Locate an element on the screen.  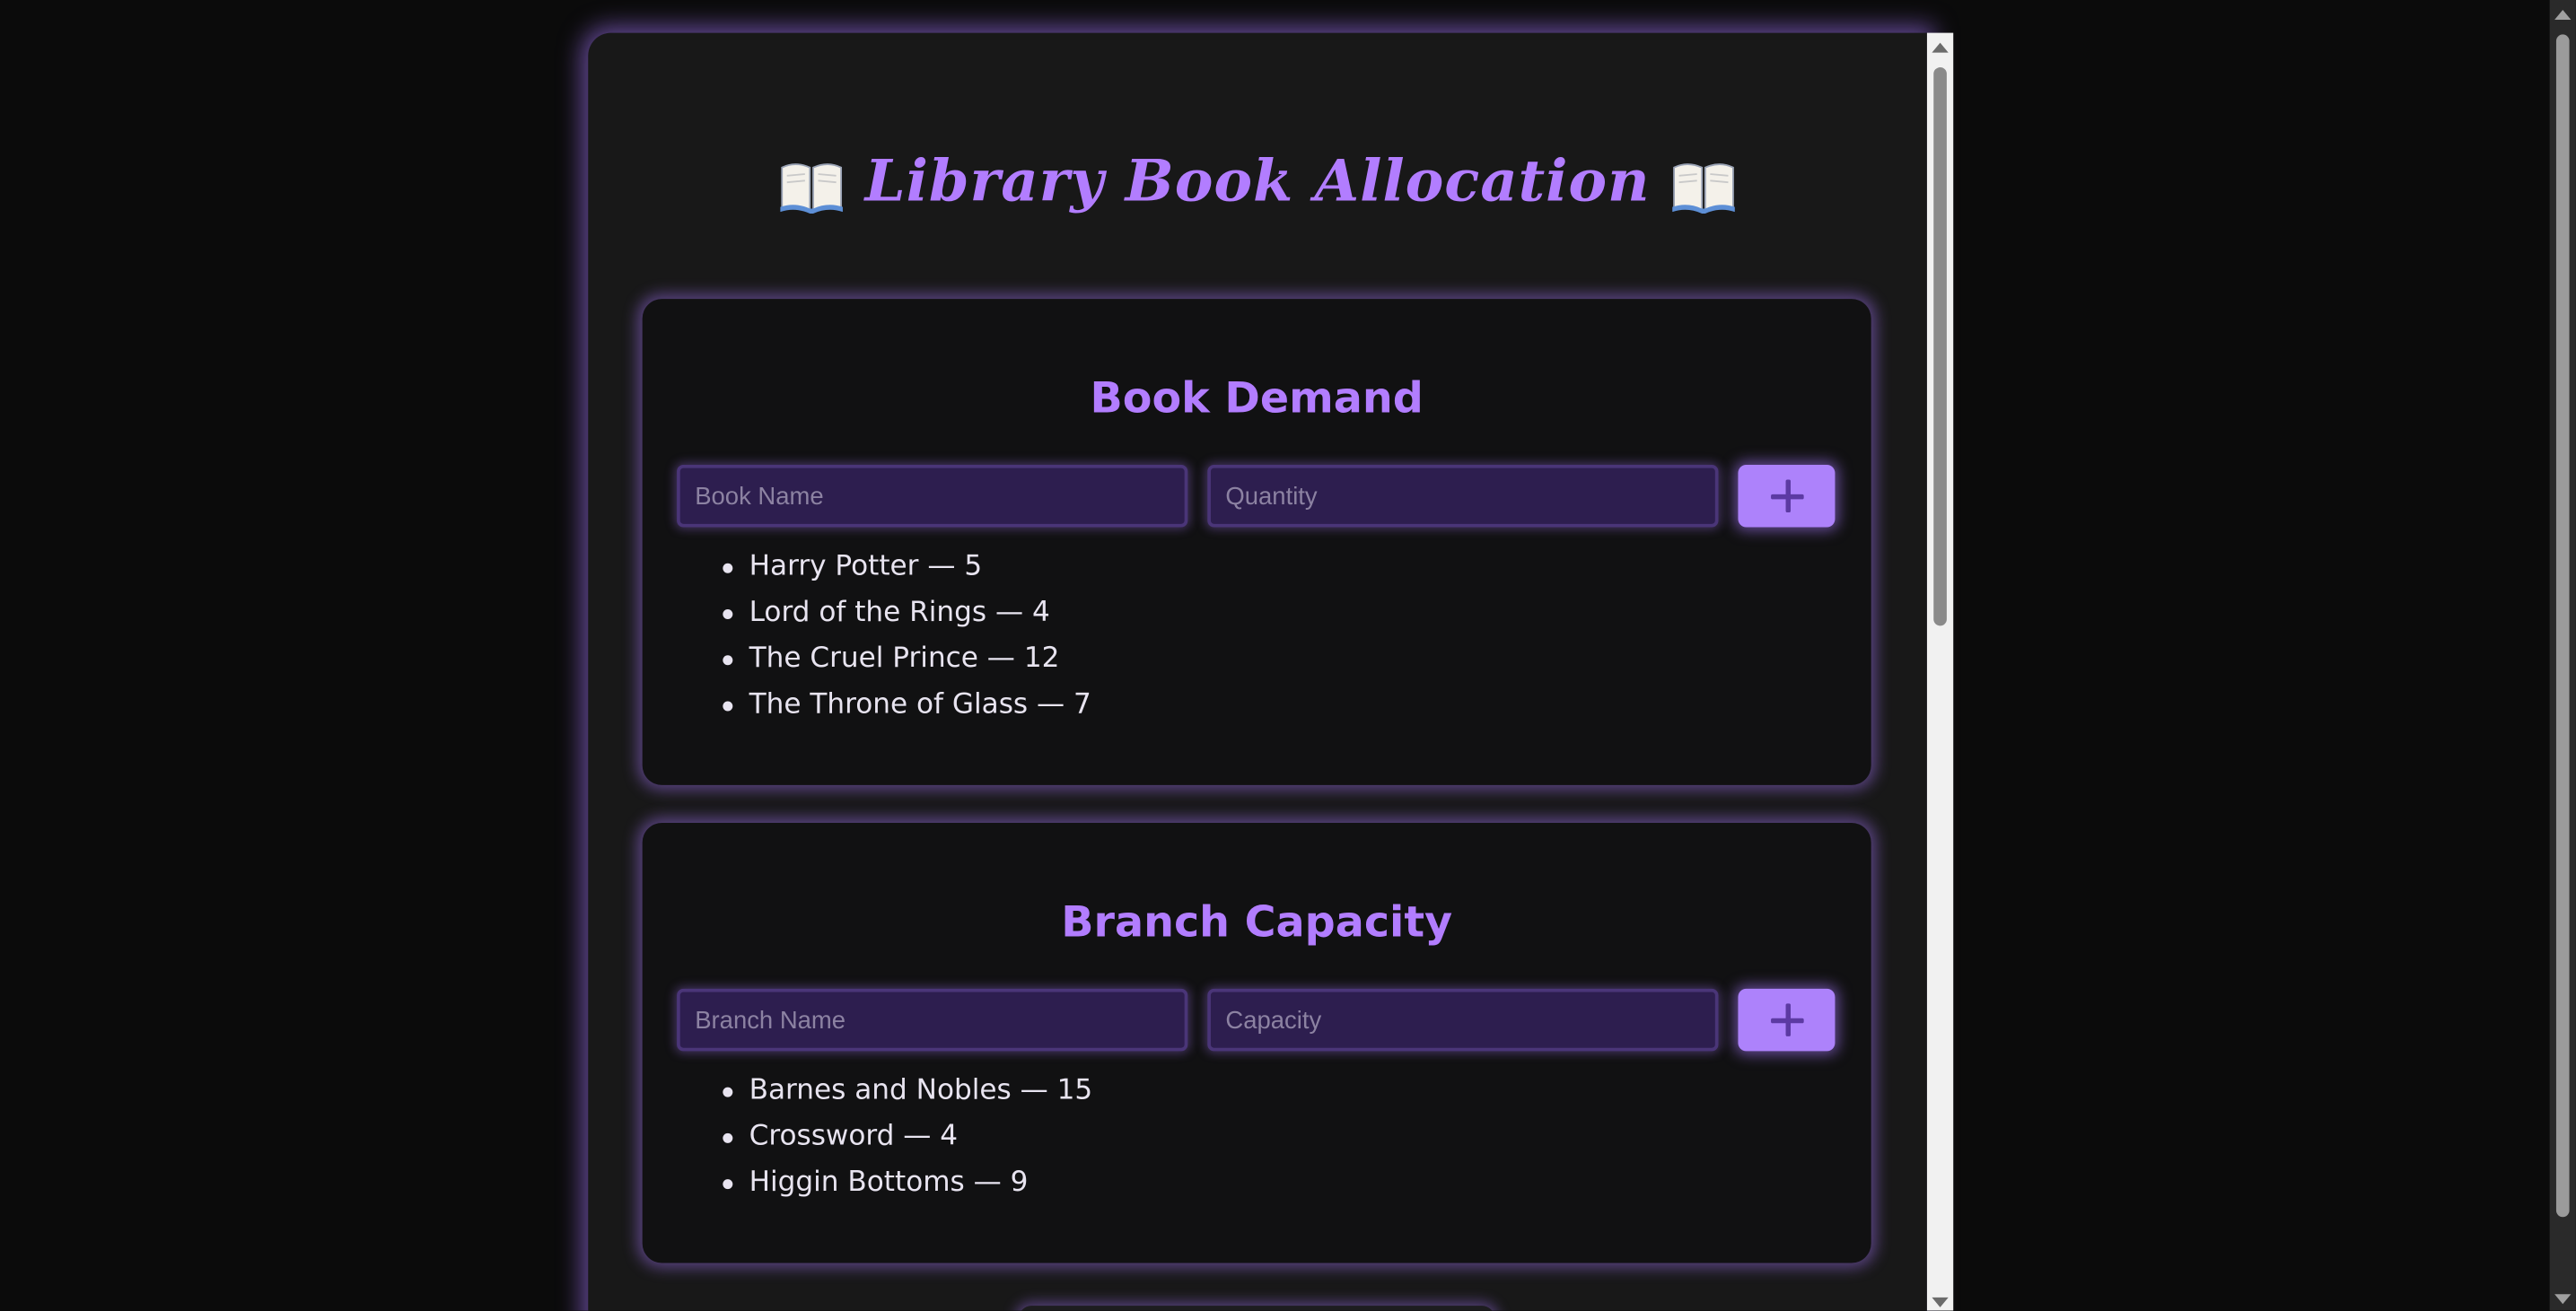
branch-capacity-heading: Branch Capacity is located at coordinates (1257, 923).